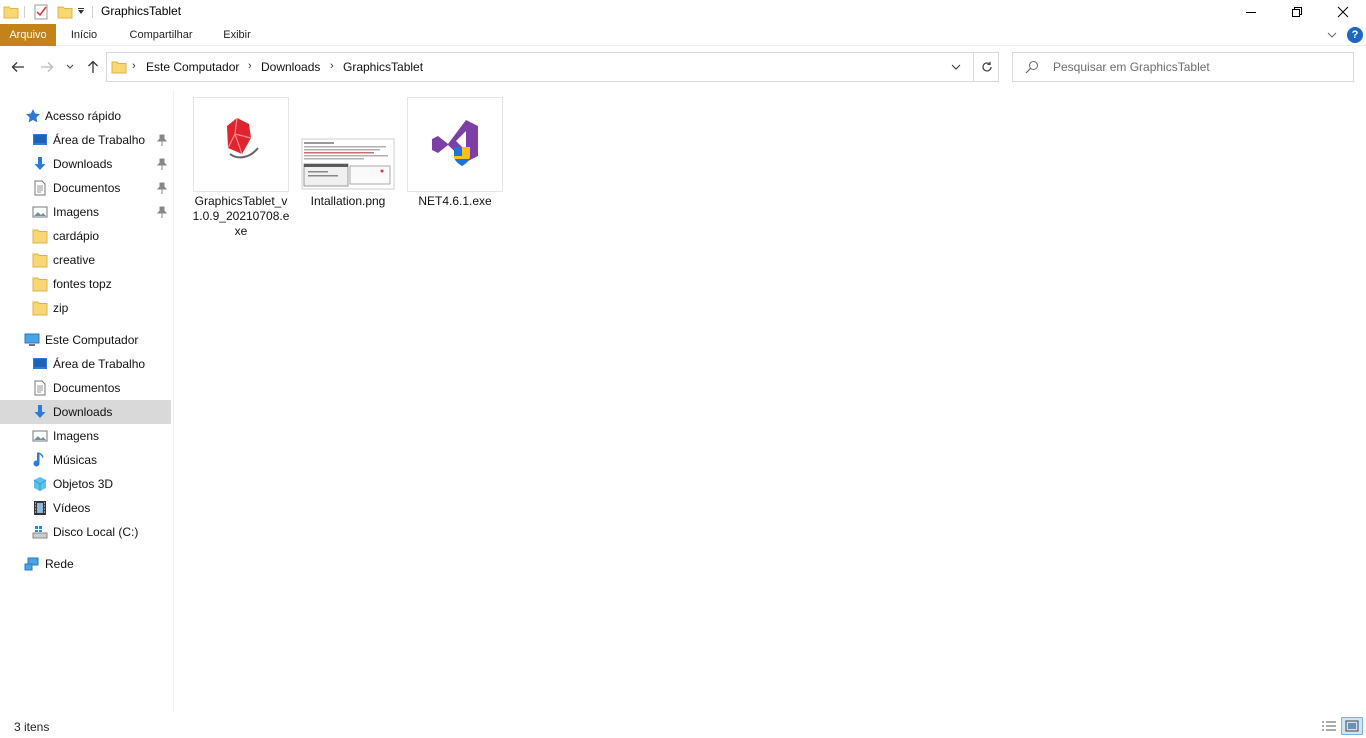 Image resolution: width=1366 pixels, height=738 pixels. What do you see at coordinates (38, 459) in the screenshot?
I see `music-note-icon` at bounding box center [38, 459].